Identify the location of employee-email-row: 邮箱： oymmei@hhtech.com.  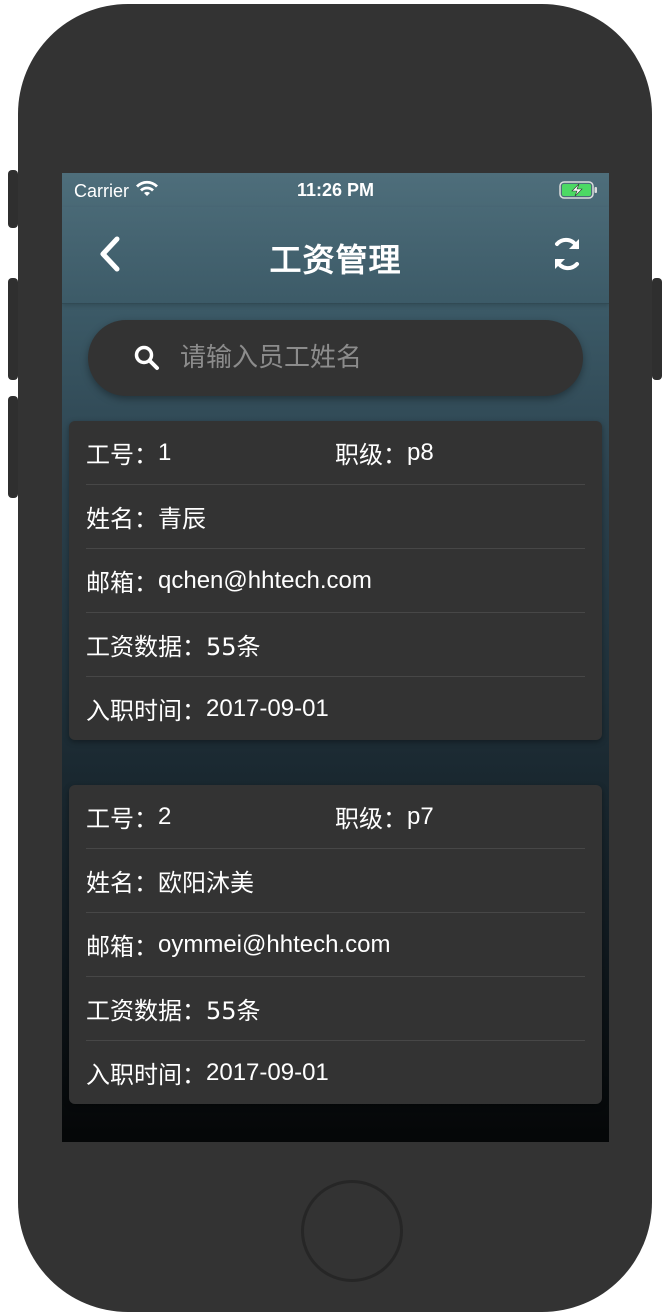
(335, 945).